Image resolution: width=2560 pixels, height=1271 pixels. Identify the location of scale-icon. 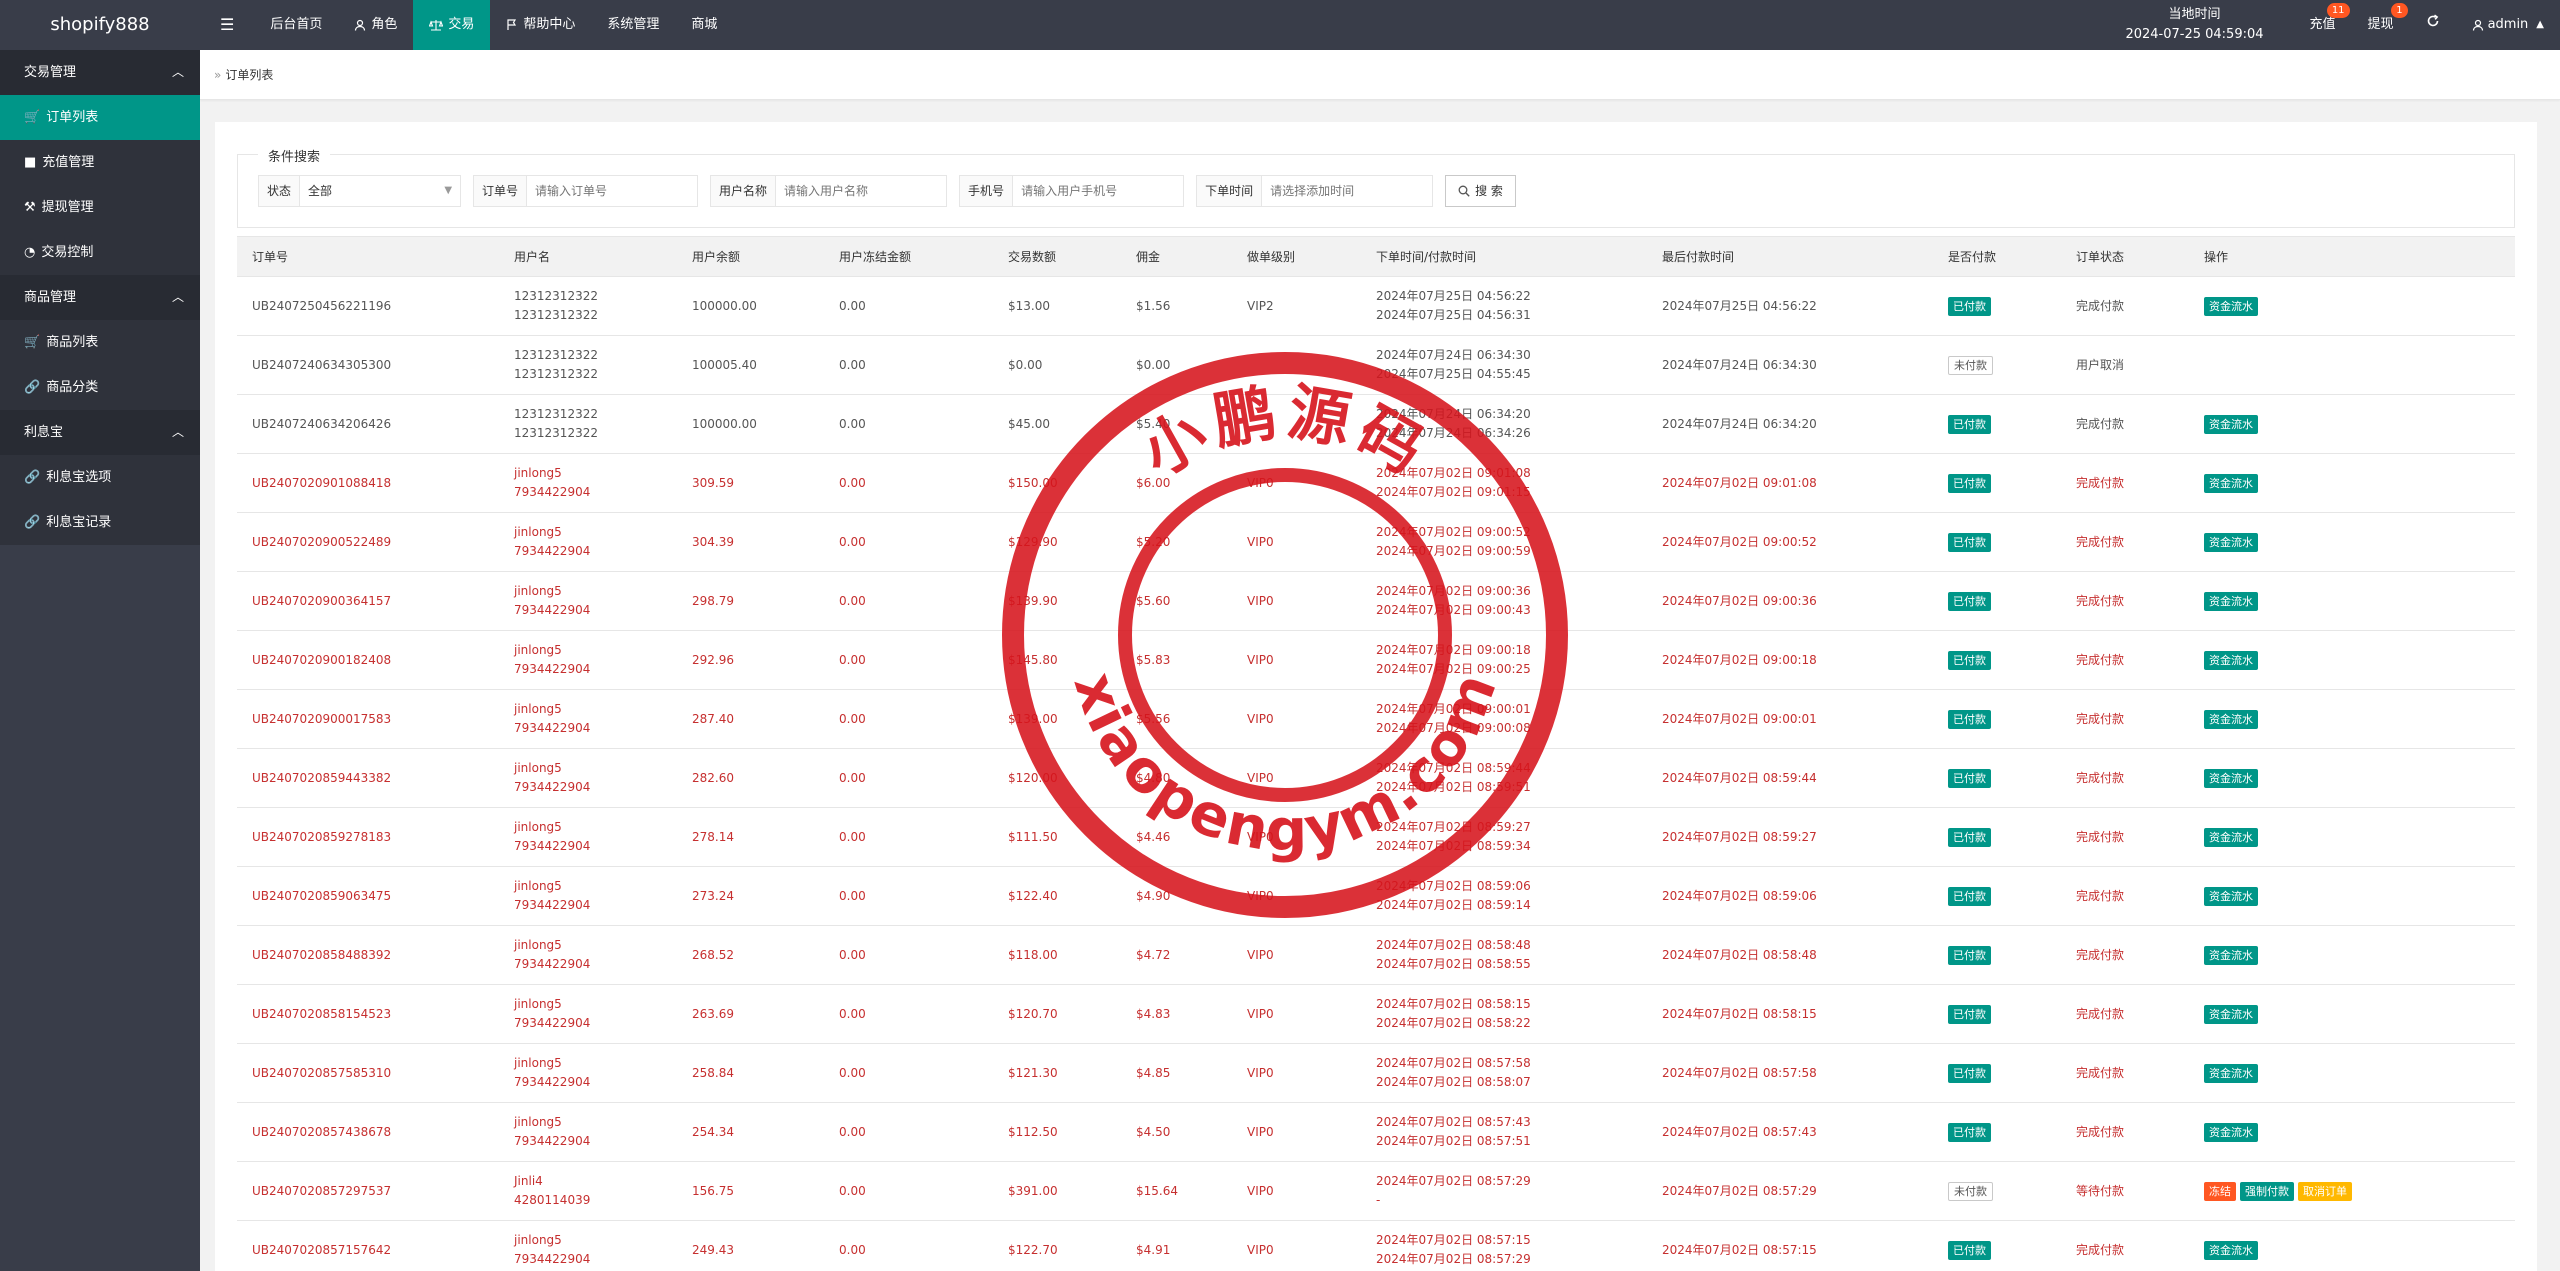
(436, 25).